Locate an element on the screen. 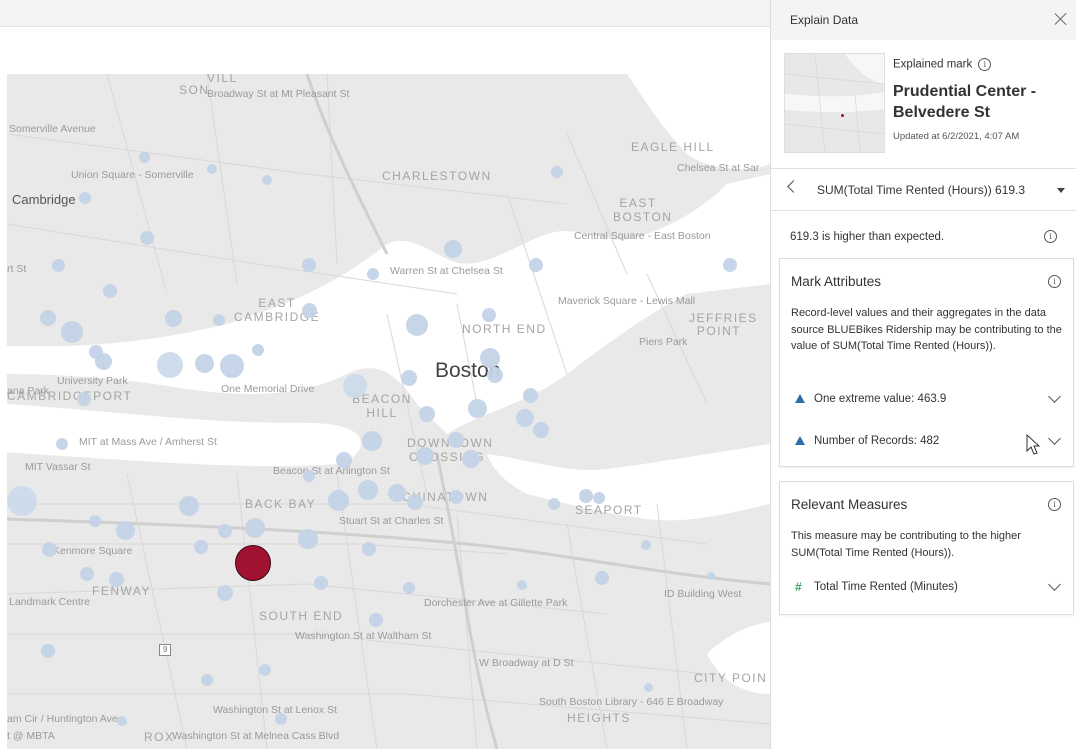 The image size is (1076, 749). panel-header: Explain Data is located at coordinates (923, 20).